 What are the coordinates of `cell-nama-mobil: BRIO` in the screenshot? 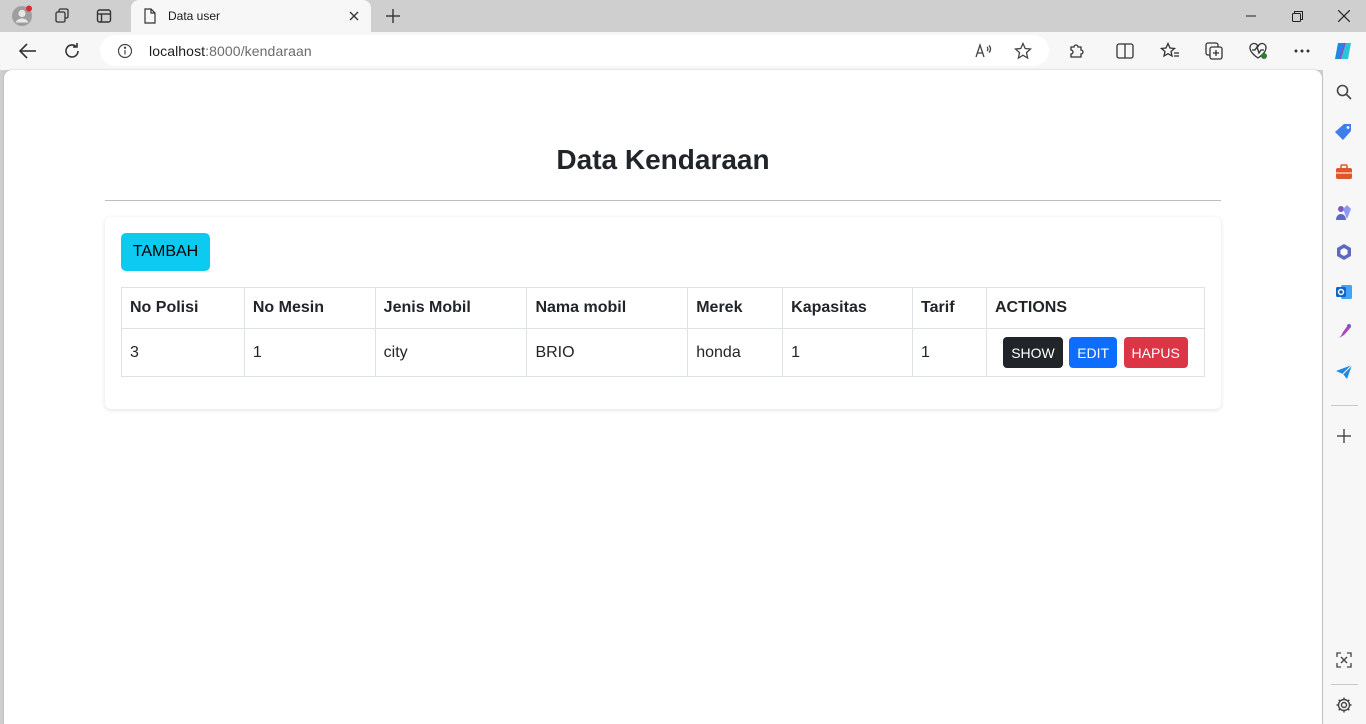 It's located at (607, 352).